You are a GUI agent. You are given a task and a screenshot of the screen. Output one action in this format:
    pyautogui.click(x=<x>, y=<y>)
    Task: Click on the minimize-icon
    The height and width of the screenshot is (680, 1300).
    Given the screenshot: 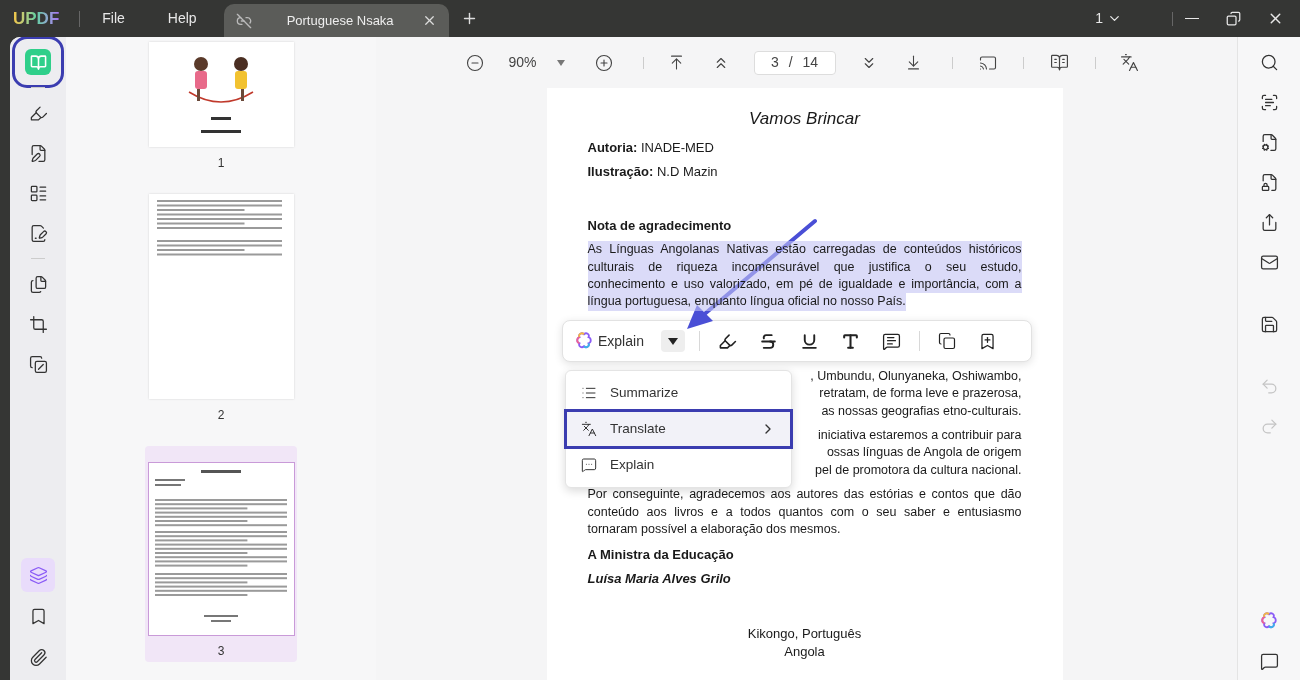 What is the action you would take?
    pyautogui.click(x=1192, y=18)
    